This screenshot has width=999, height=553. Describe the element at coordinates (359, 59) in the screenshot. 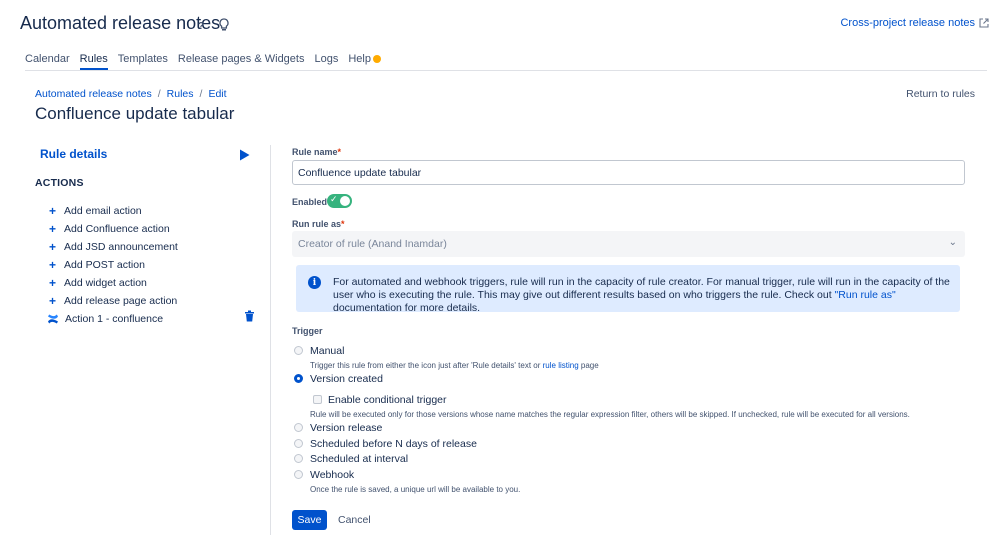

I see `tab-help-label: Help` at that location.